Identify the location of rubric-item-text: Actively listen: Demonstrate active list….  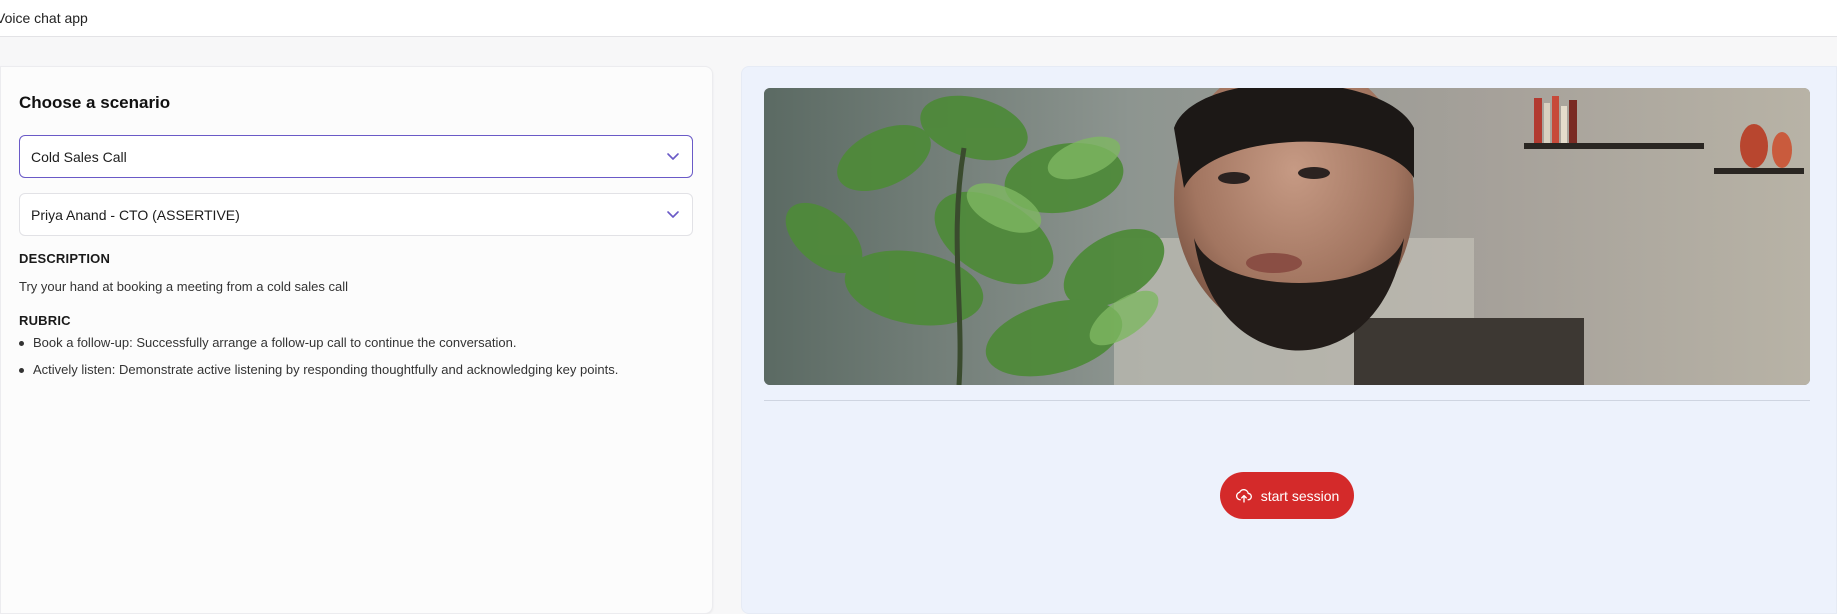
(326, 369).